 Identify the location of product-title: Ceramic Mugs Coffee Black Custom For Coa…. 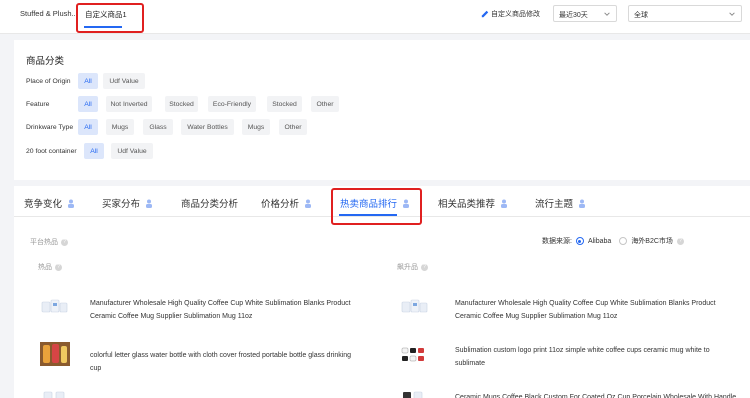
(597, 395).